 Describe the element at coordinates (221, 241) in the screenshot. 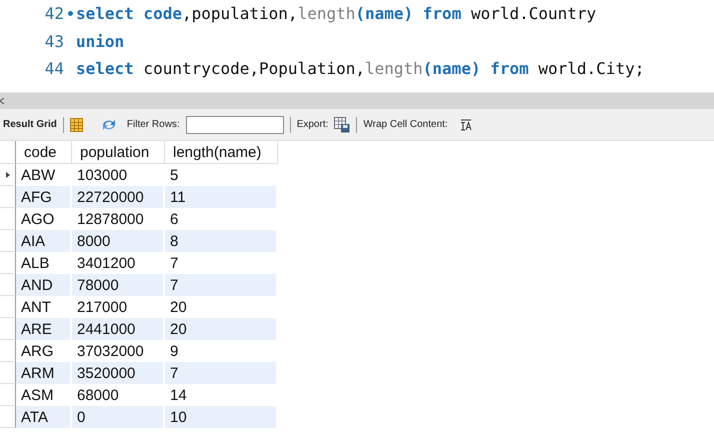

I see `table-cell: 8` at that location.